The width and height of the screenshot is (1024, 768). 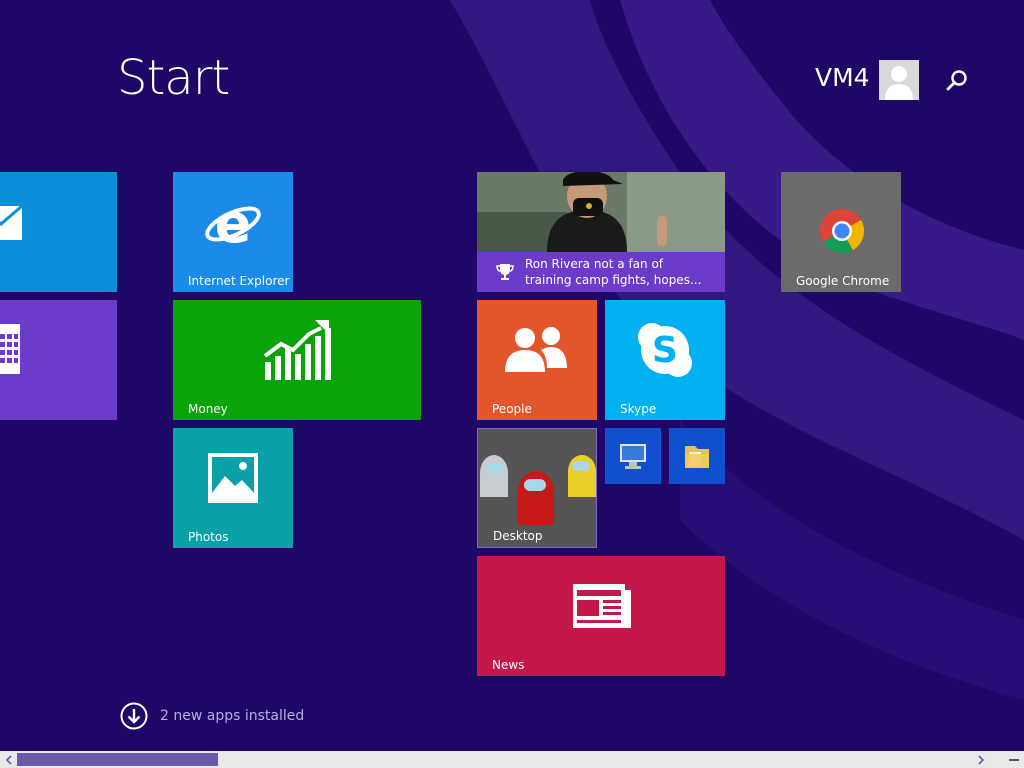 I want to click on chart-up-icon, so click(x=297, y=350).